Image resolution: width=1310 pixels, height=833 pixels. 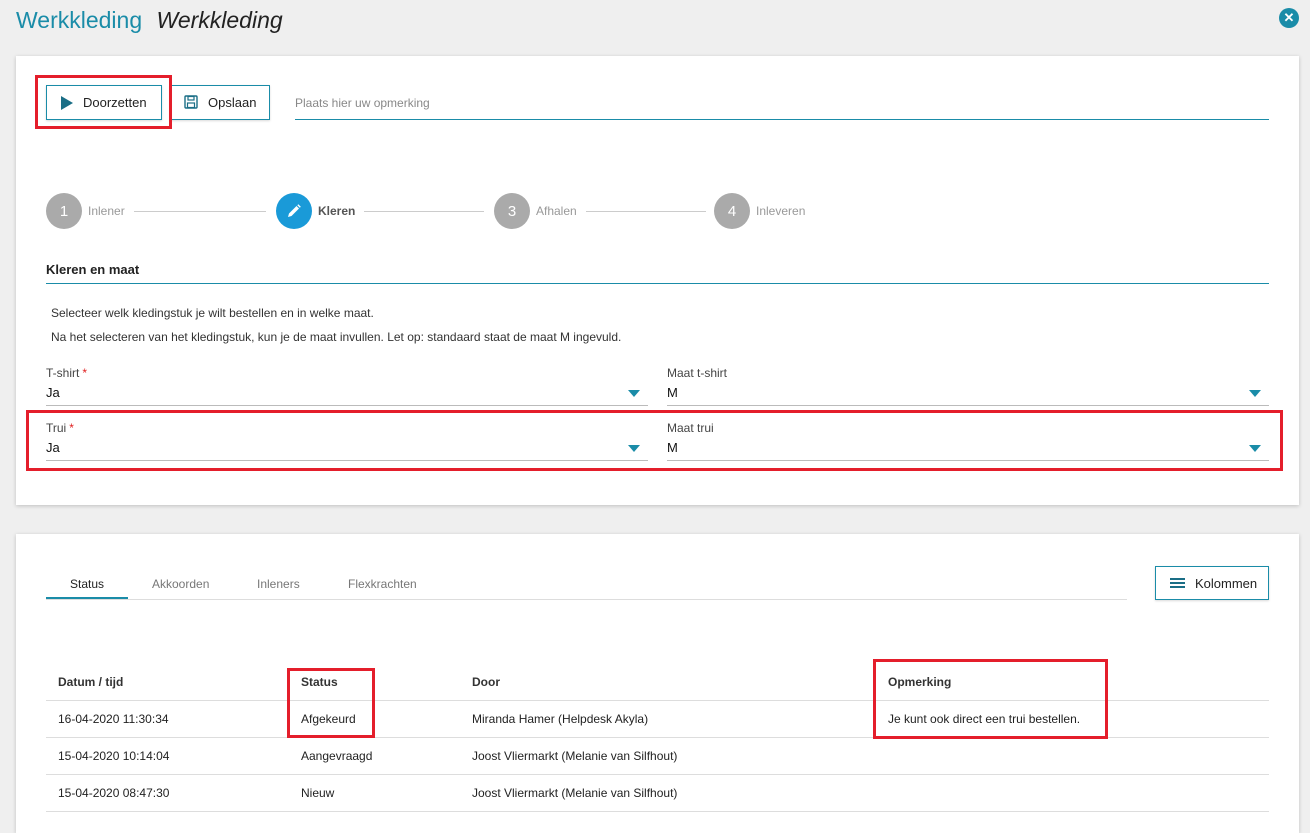 What do you see at coordinates (115, 102) in the screenshot?
I see `doorzetten-label: Doorzetten` at bounding box center [115, 102].